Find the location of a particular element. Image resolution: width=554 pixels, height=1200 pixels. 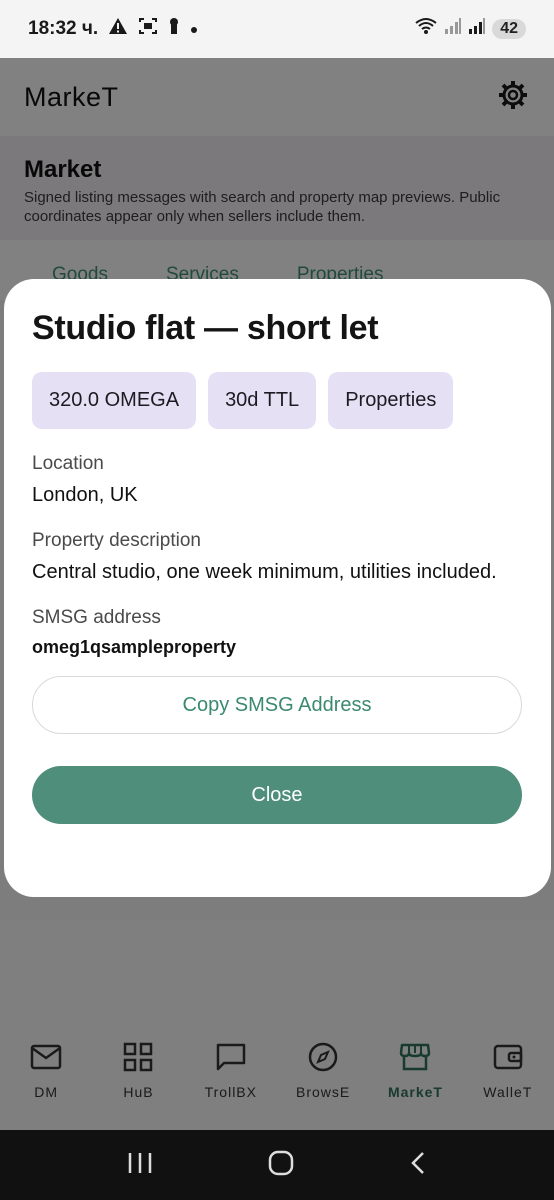

dot-icon is located at coordinates (194, 29).